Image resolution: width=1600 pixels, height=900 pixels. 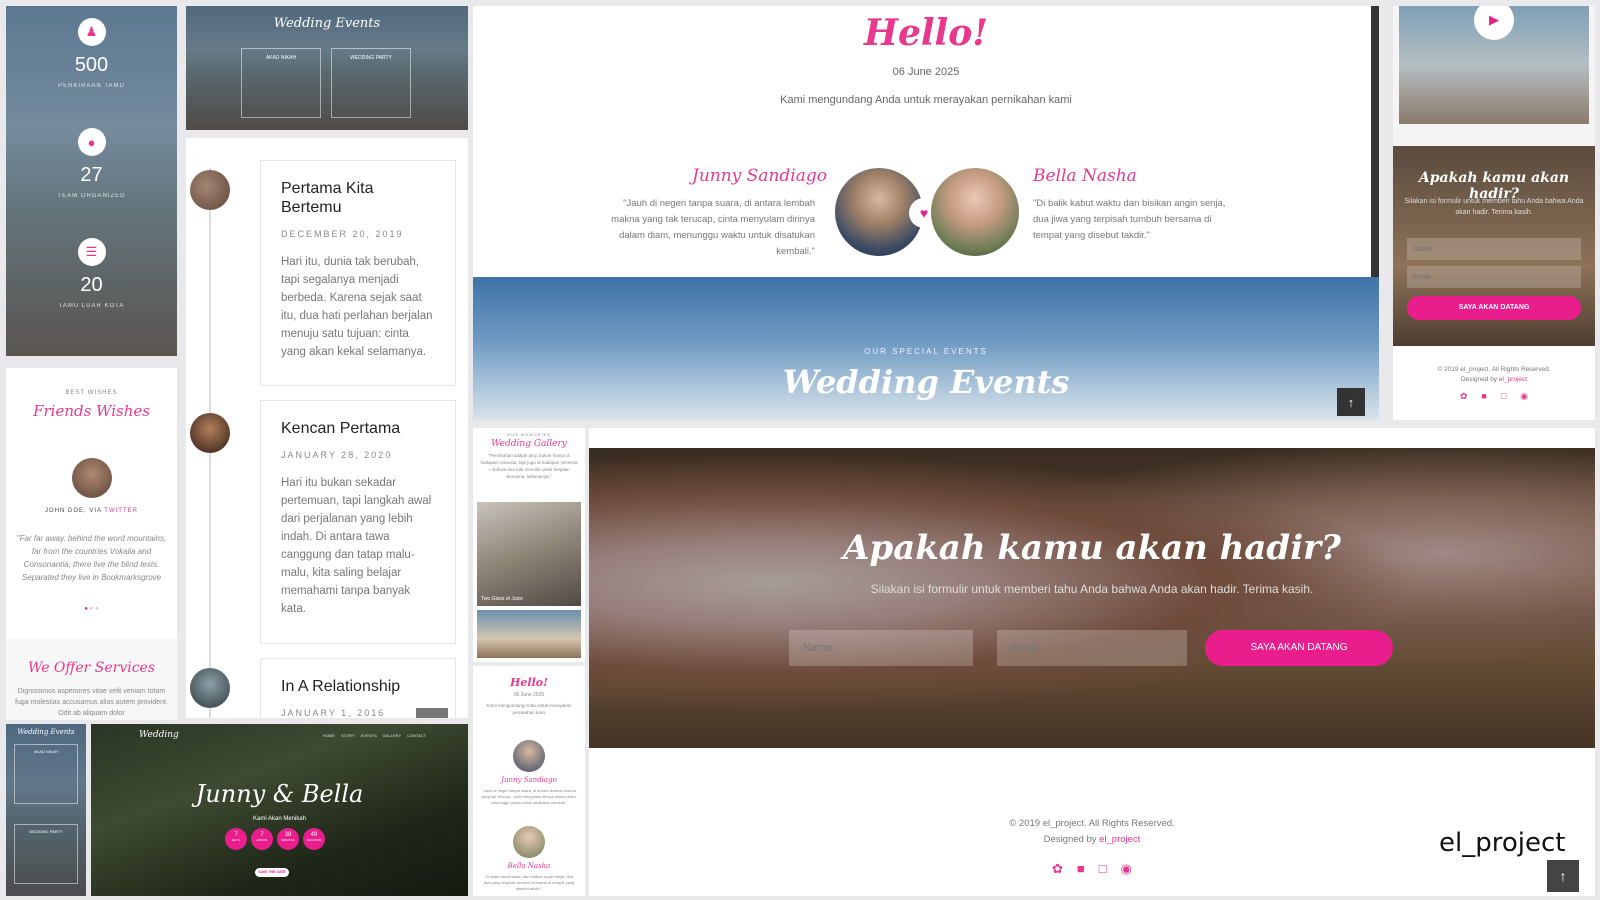 What do you see at coordinates (272, 872) in the screenshot?
I see `save-the-date-button: SAVE THE DATE` at bounding box center [272, 872].